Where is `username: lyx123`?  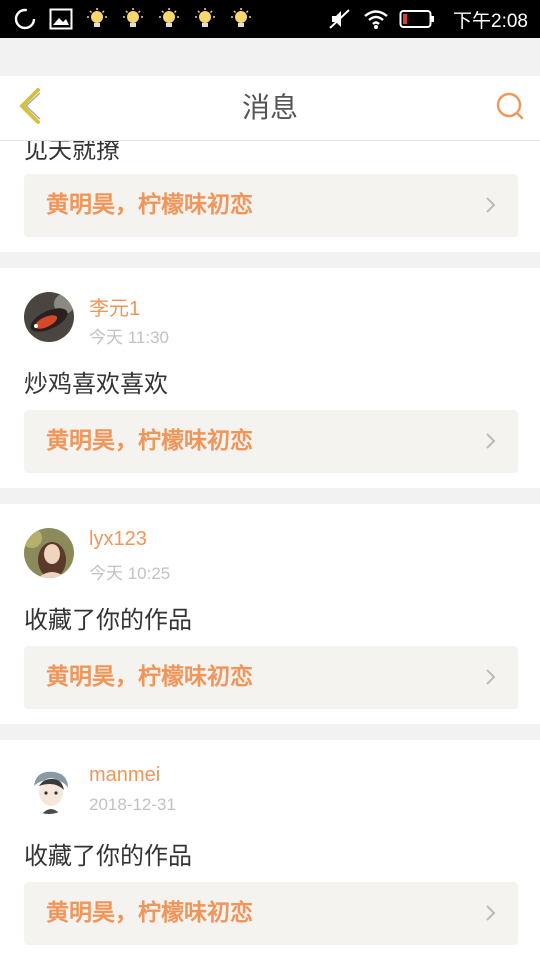 username: lyx123 is located at coordinates (118, 539).